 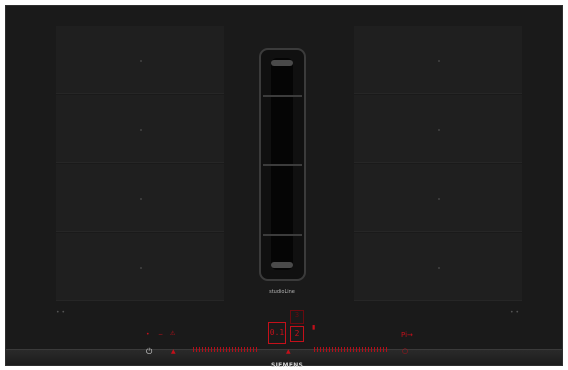 I want to click on left-corner-marks: • •, so click(x=60, y=312).